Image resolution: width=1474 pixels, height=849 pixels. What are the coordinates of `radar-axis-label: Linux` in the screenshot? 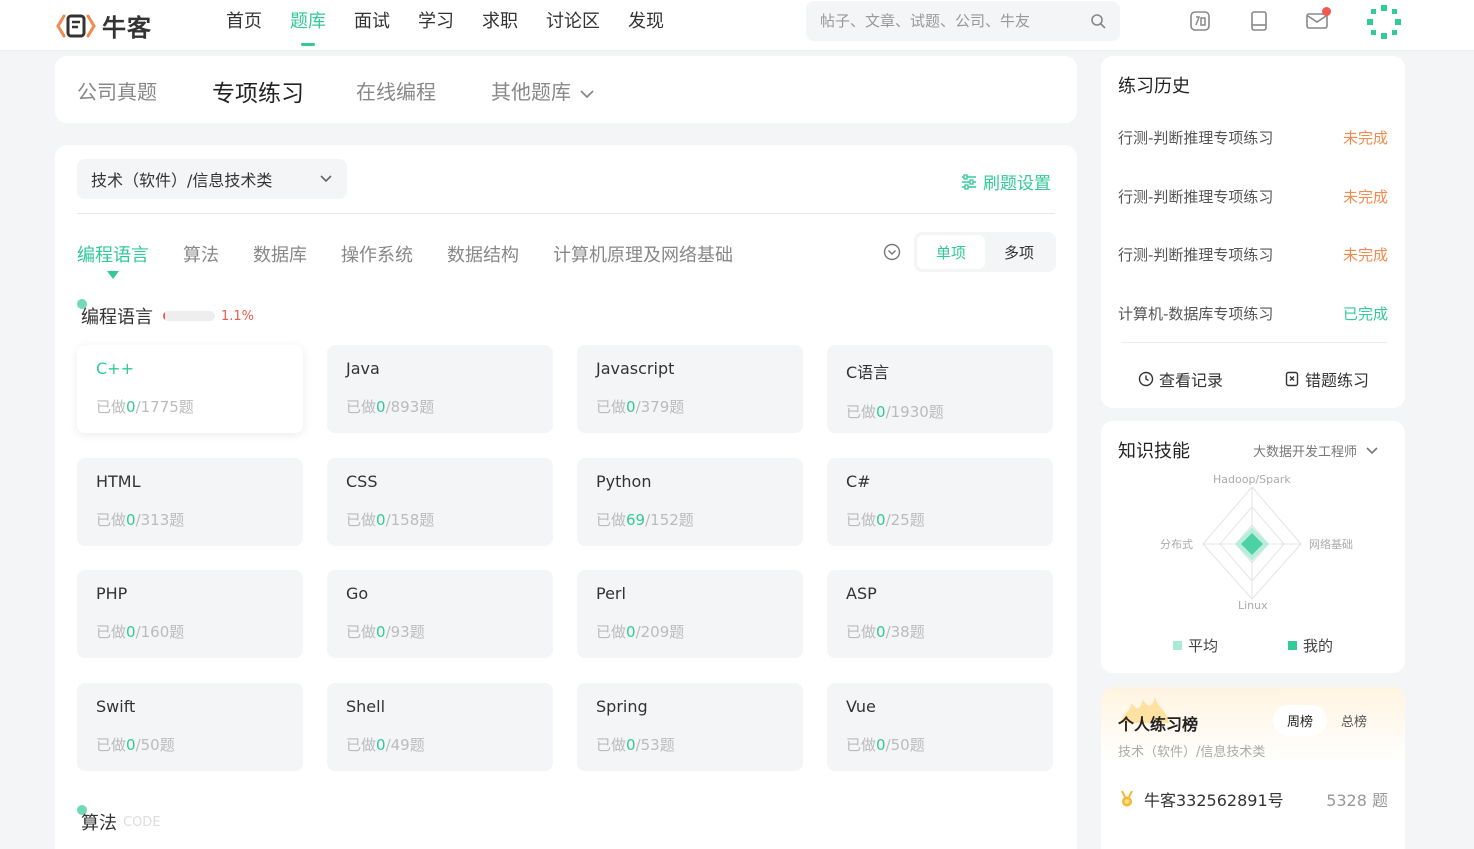 It's located at (1253, 605).